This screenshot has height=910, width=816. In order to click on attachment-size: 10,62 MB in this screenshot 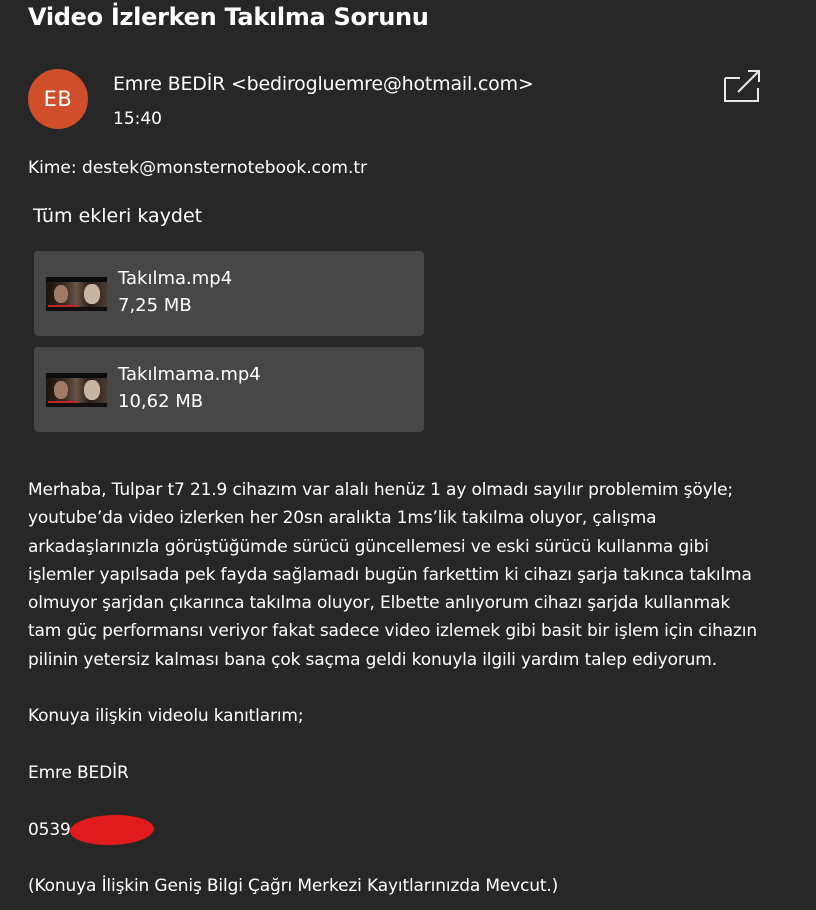, I will do `click(161, 401)`.